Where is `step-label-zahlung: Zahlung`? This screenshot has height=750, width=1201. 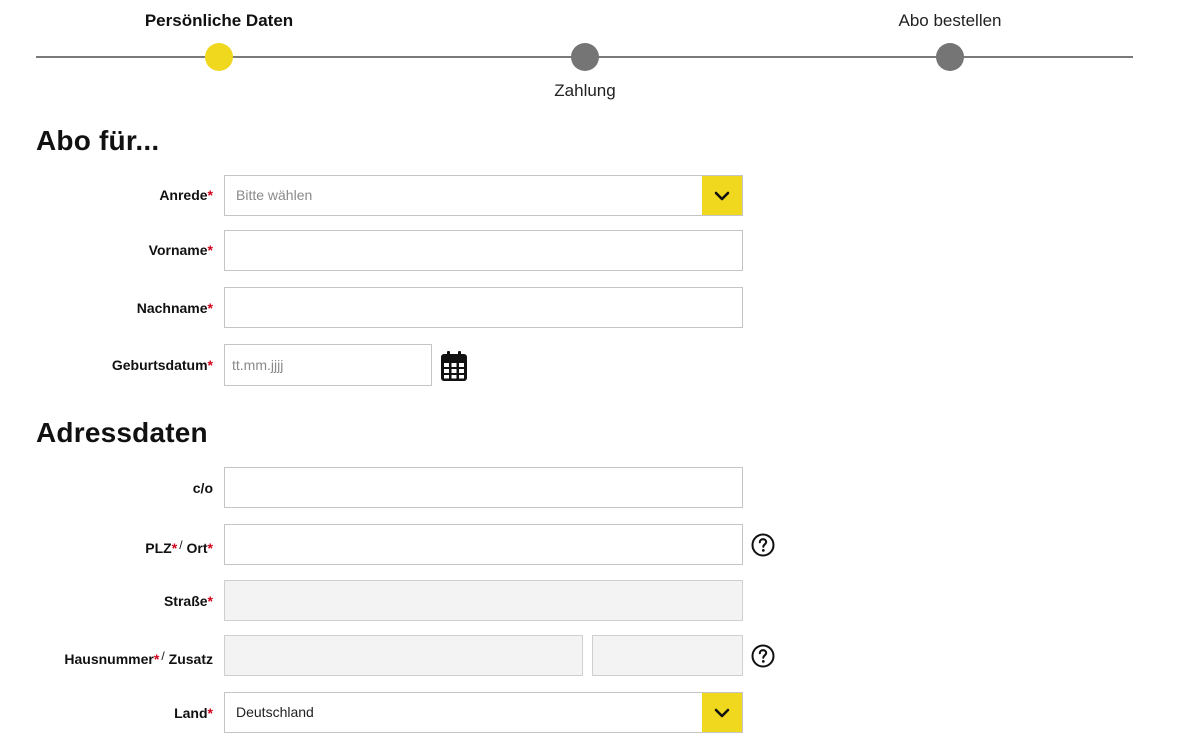
step-label-zahlung: Zahlung is located at coordinates (584, 91).